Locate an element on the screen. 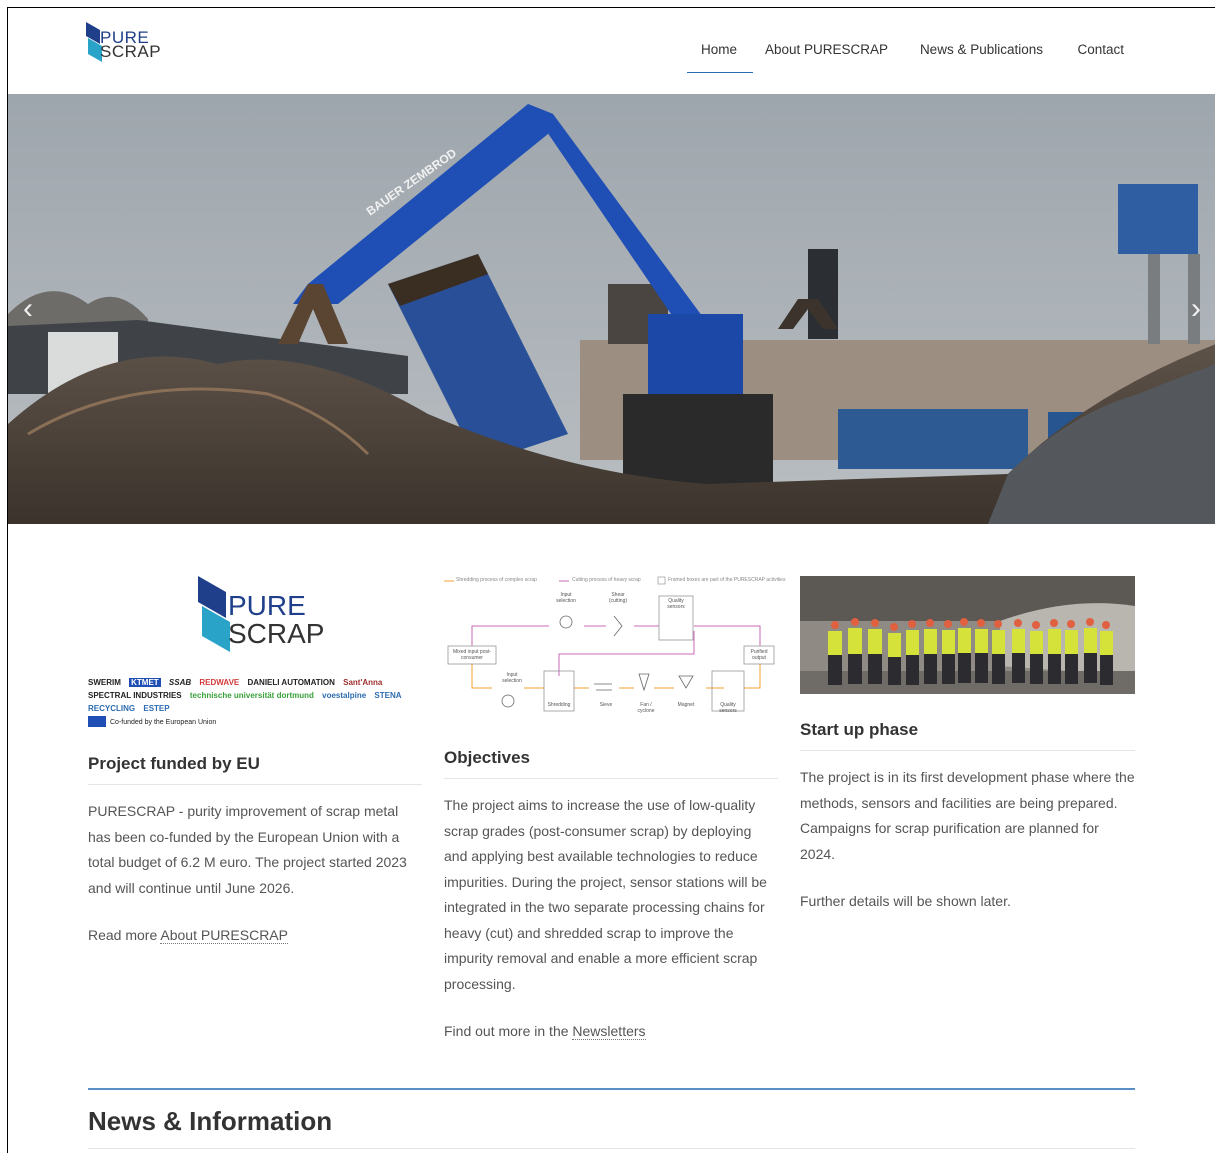 The image size is (1215, 1153). diagram-node-input-selection-top: Input selection is located at coordinates (566, 598).